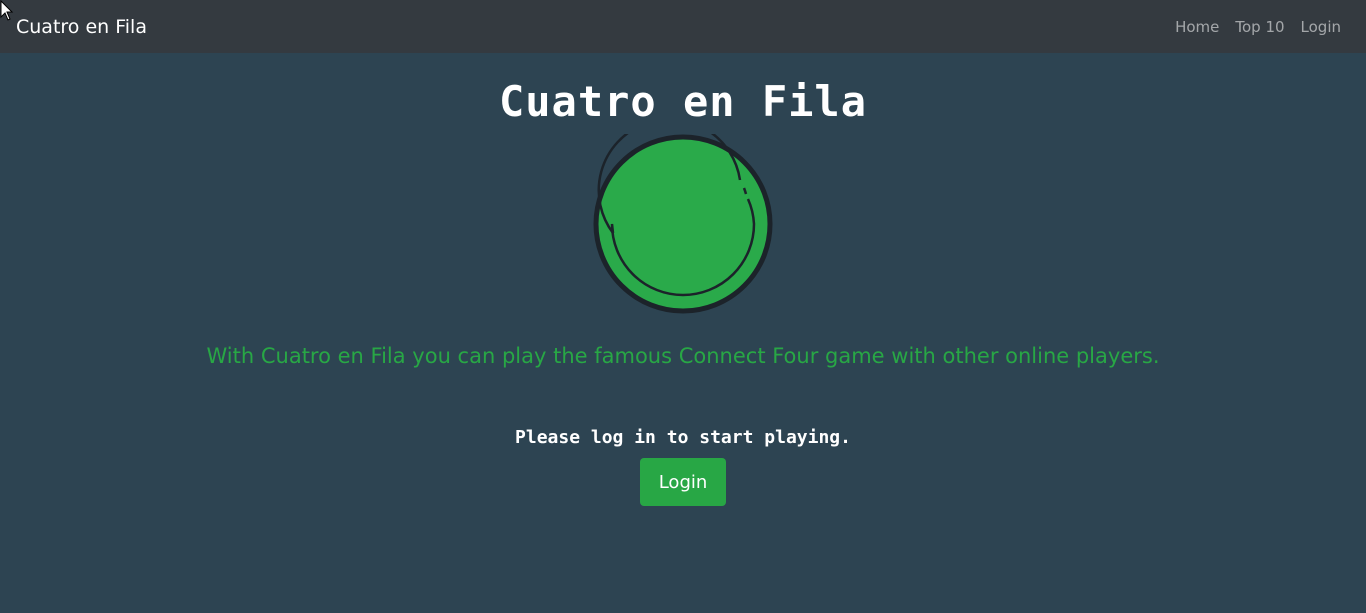 This screenshot has height=613, width=1366. I want to click on nav-link-home: Home, so click(1197, 27).